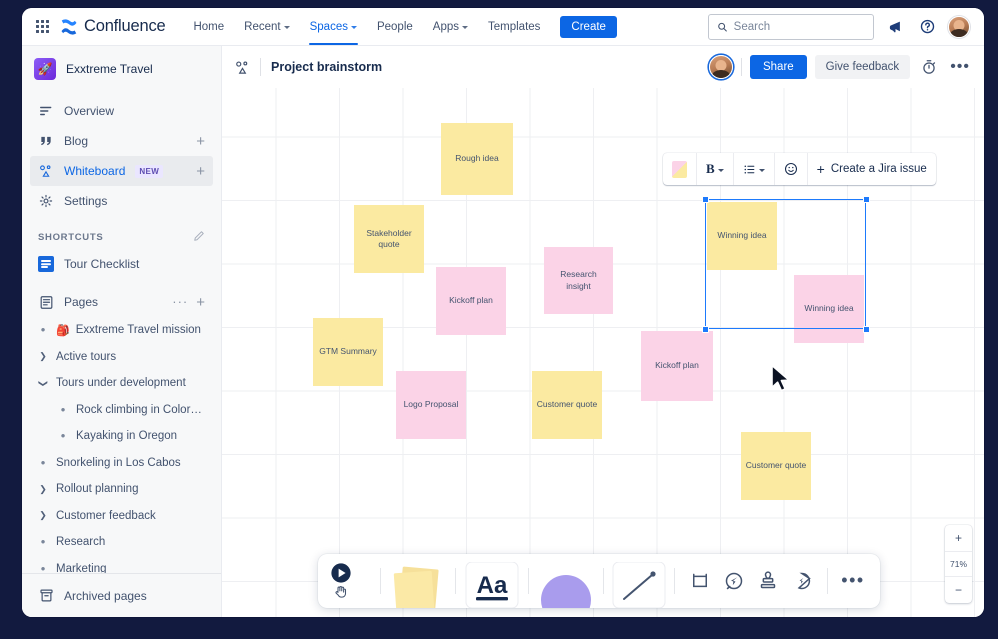 The image size is (998, 639). I want to click on nav-item-templates: Templates, so click(514, 26).